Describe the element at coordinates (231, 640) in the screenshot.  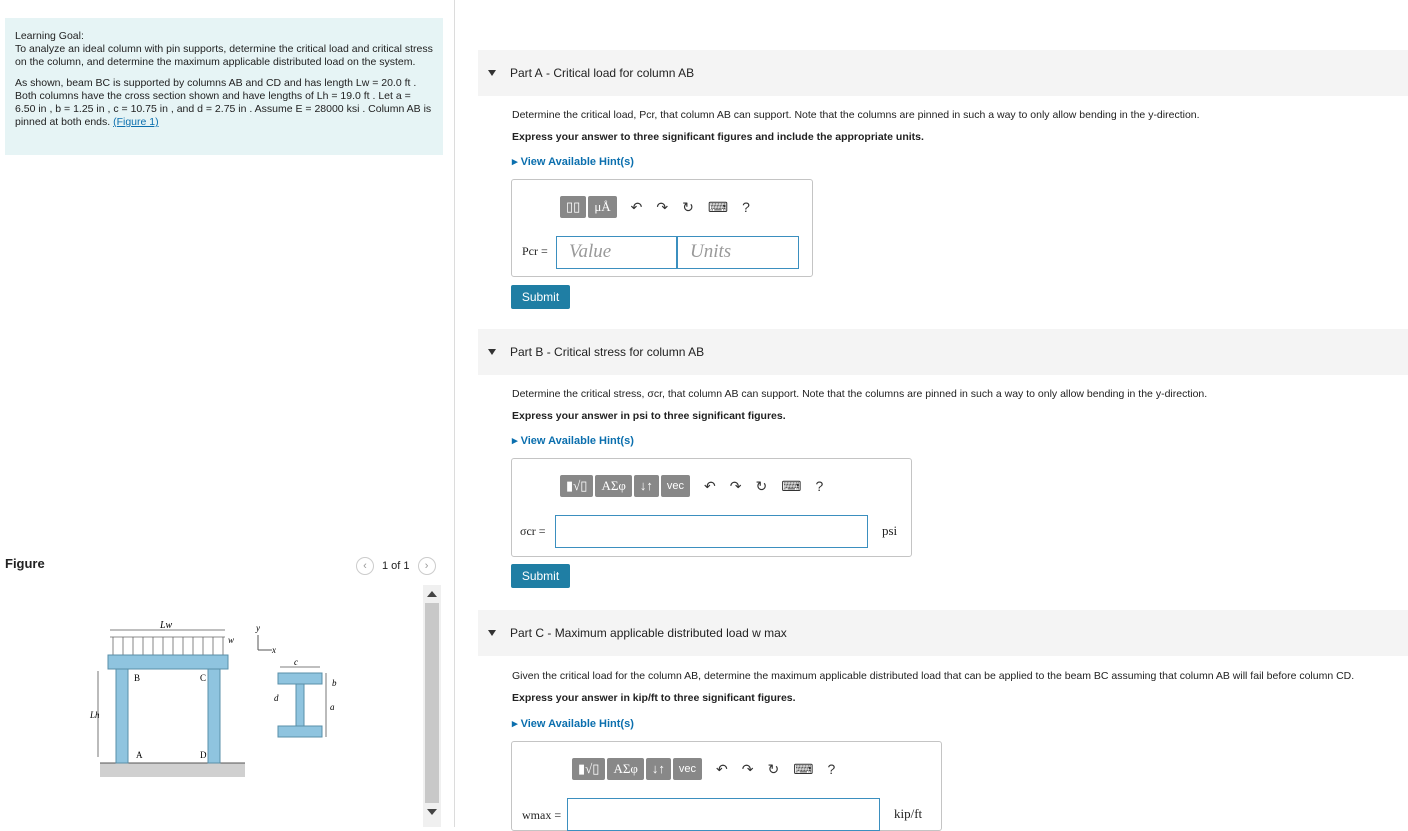
I see `w-label: w` at that location.